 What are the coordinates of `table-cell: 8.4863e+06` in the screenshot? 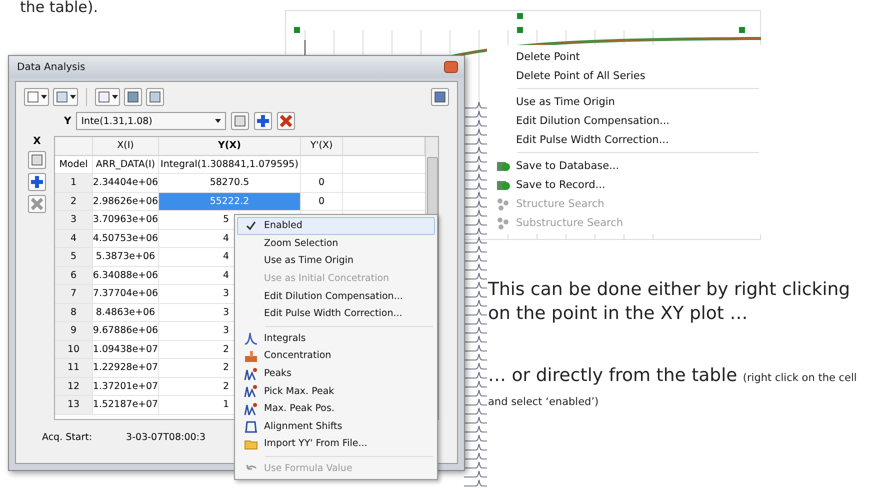 It's located at (126, 313).